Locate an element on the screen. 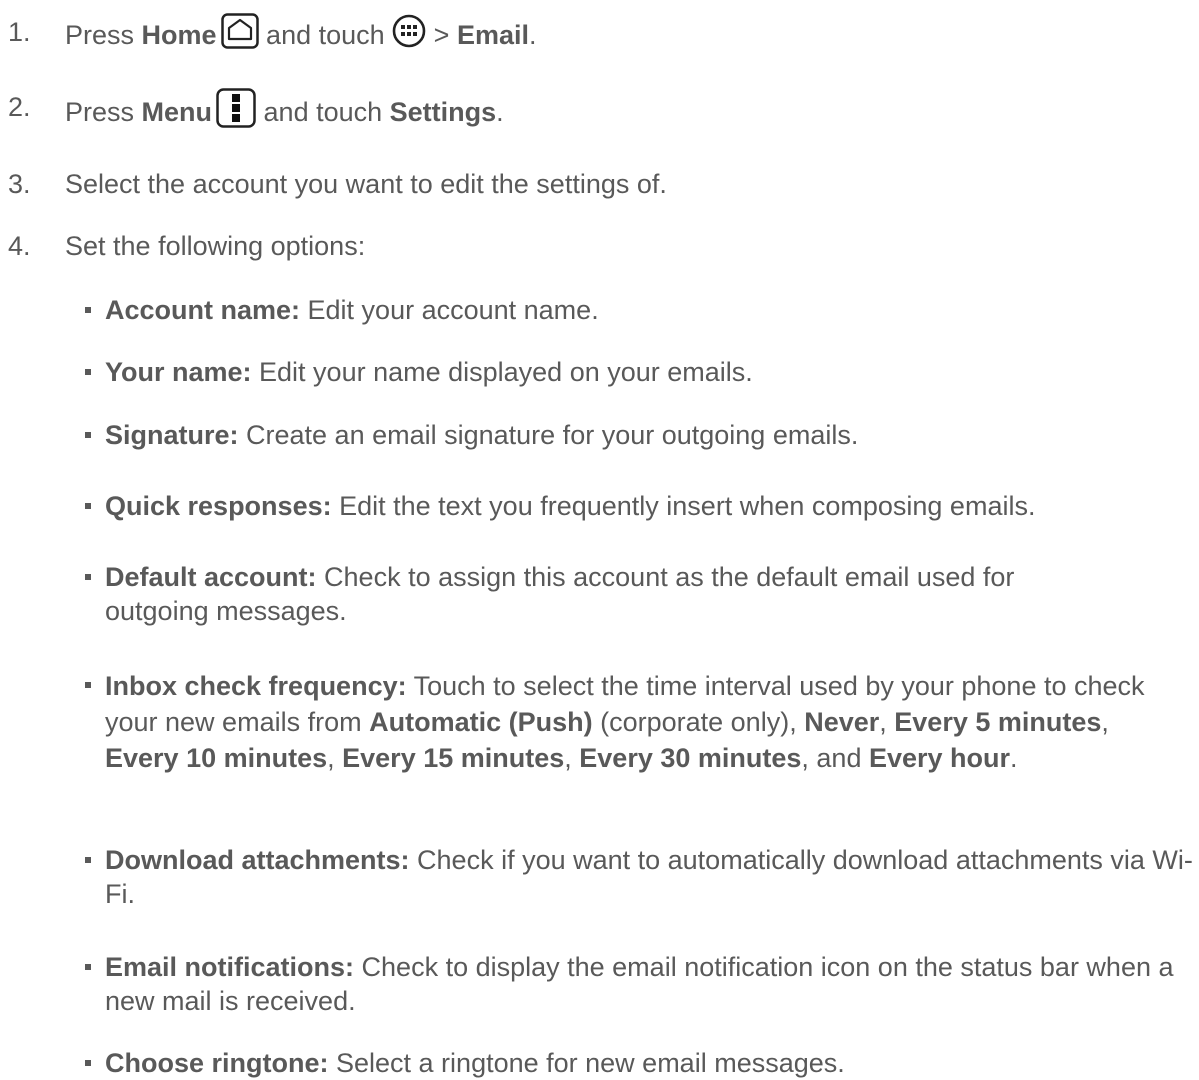 This screenshot has width=1199, height=1080. option-value: Every 30 minutes is located at coordinates (690, 758).